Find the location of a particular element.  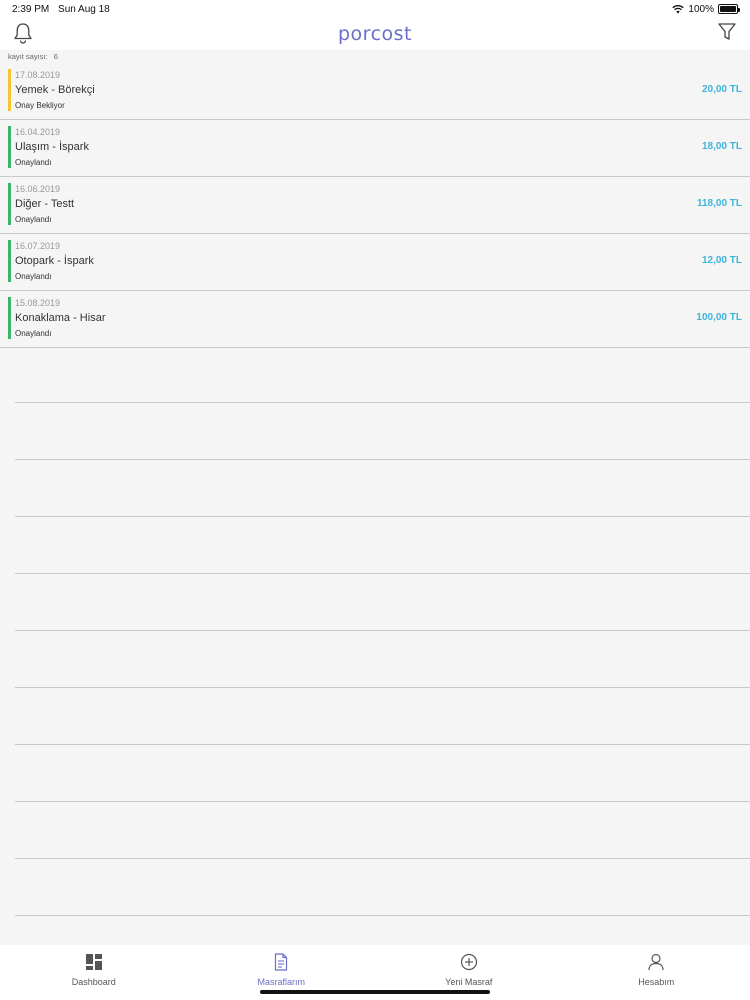

expense-date: 16.07.2019 is located at coordinates (38, 246).